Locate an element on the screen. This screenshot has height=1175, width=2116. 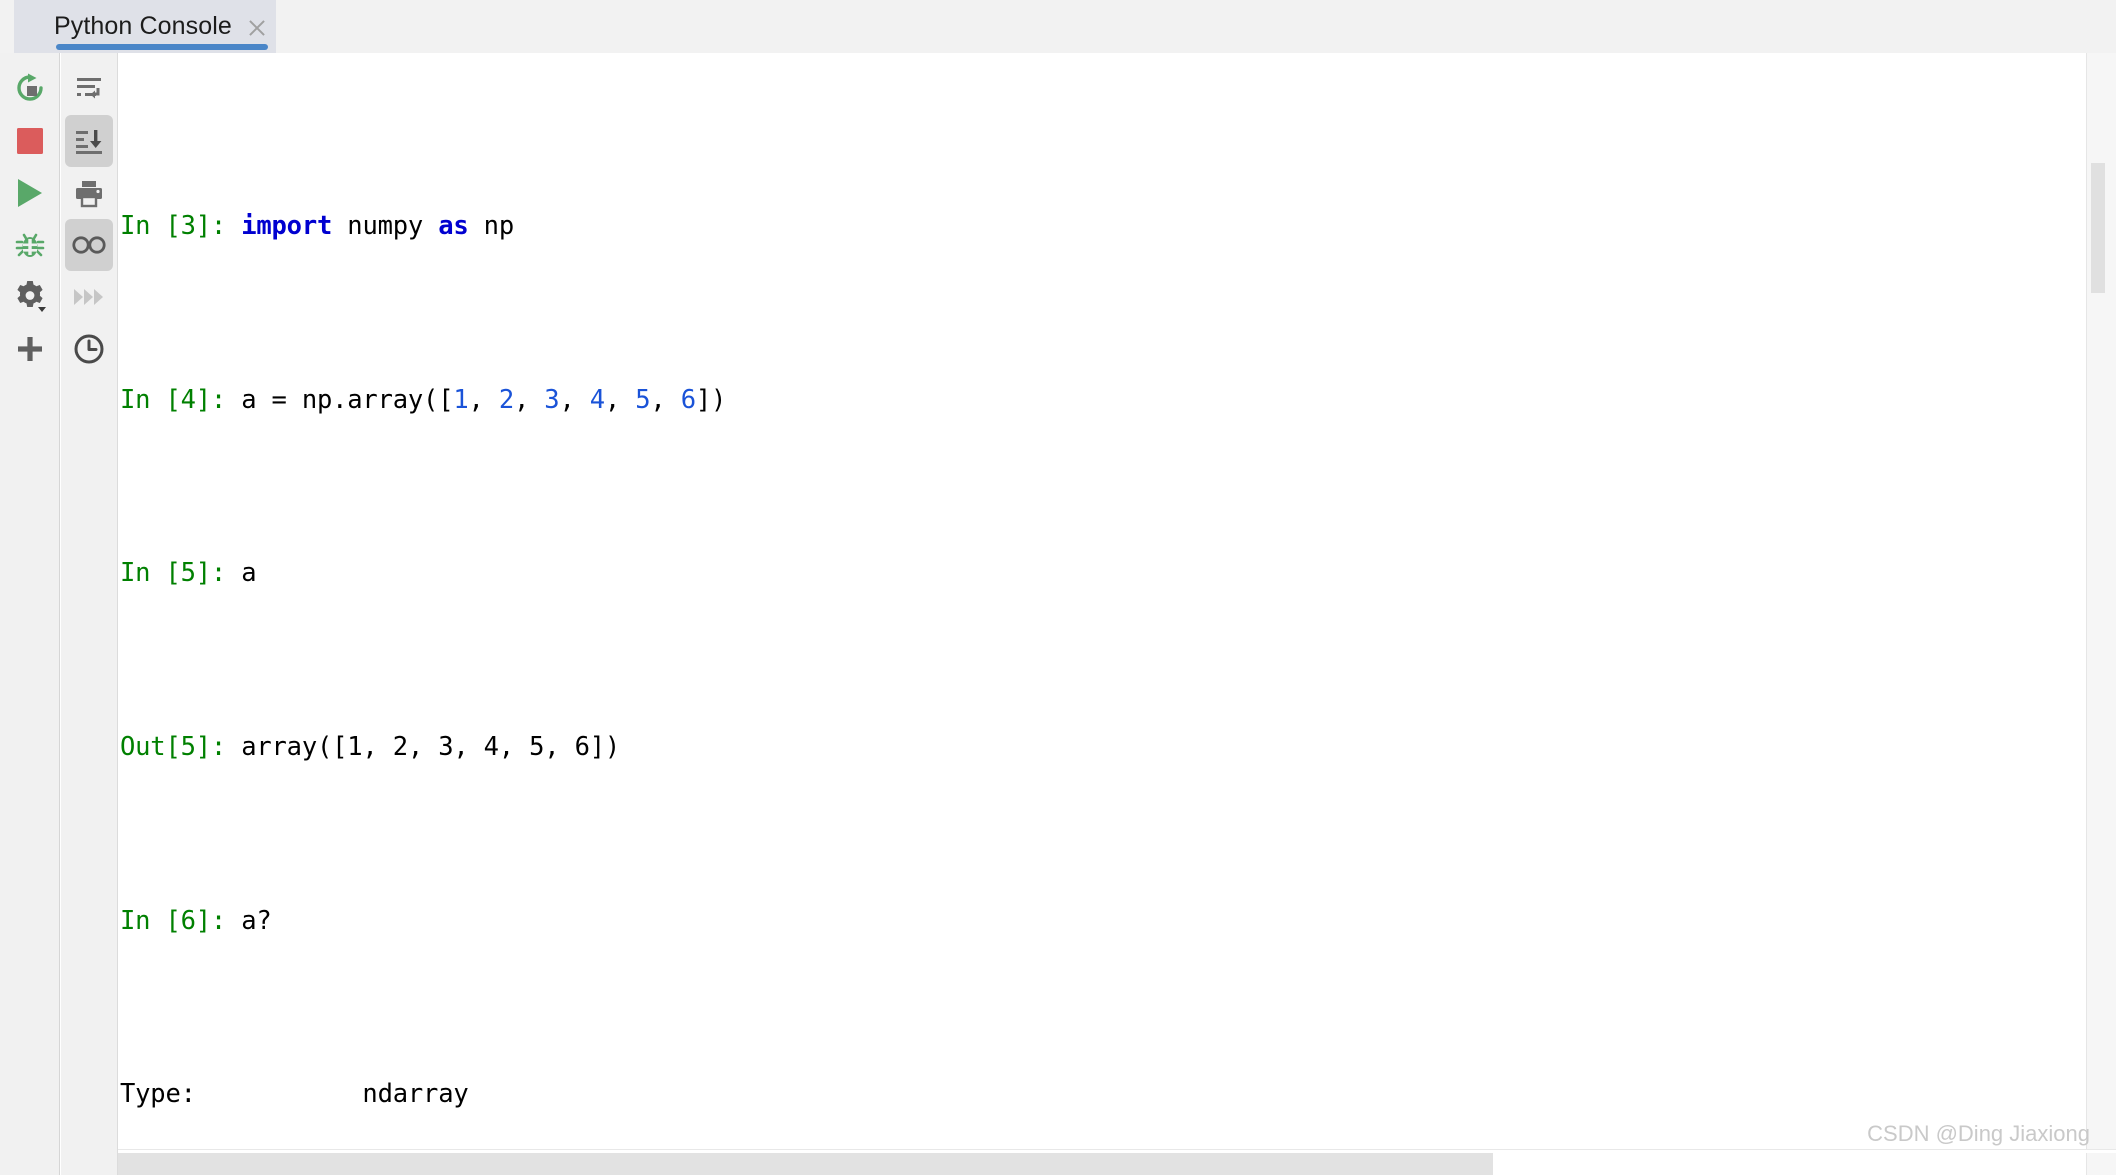
gear-icon is located at coordinates (30, 297).